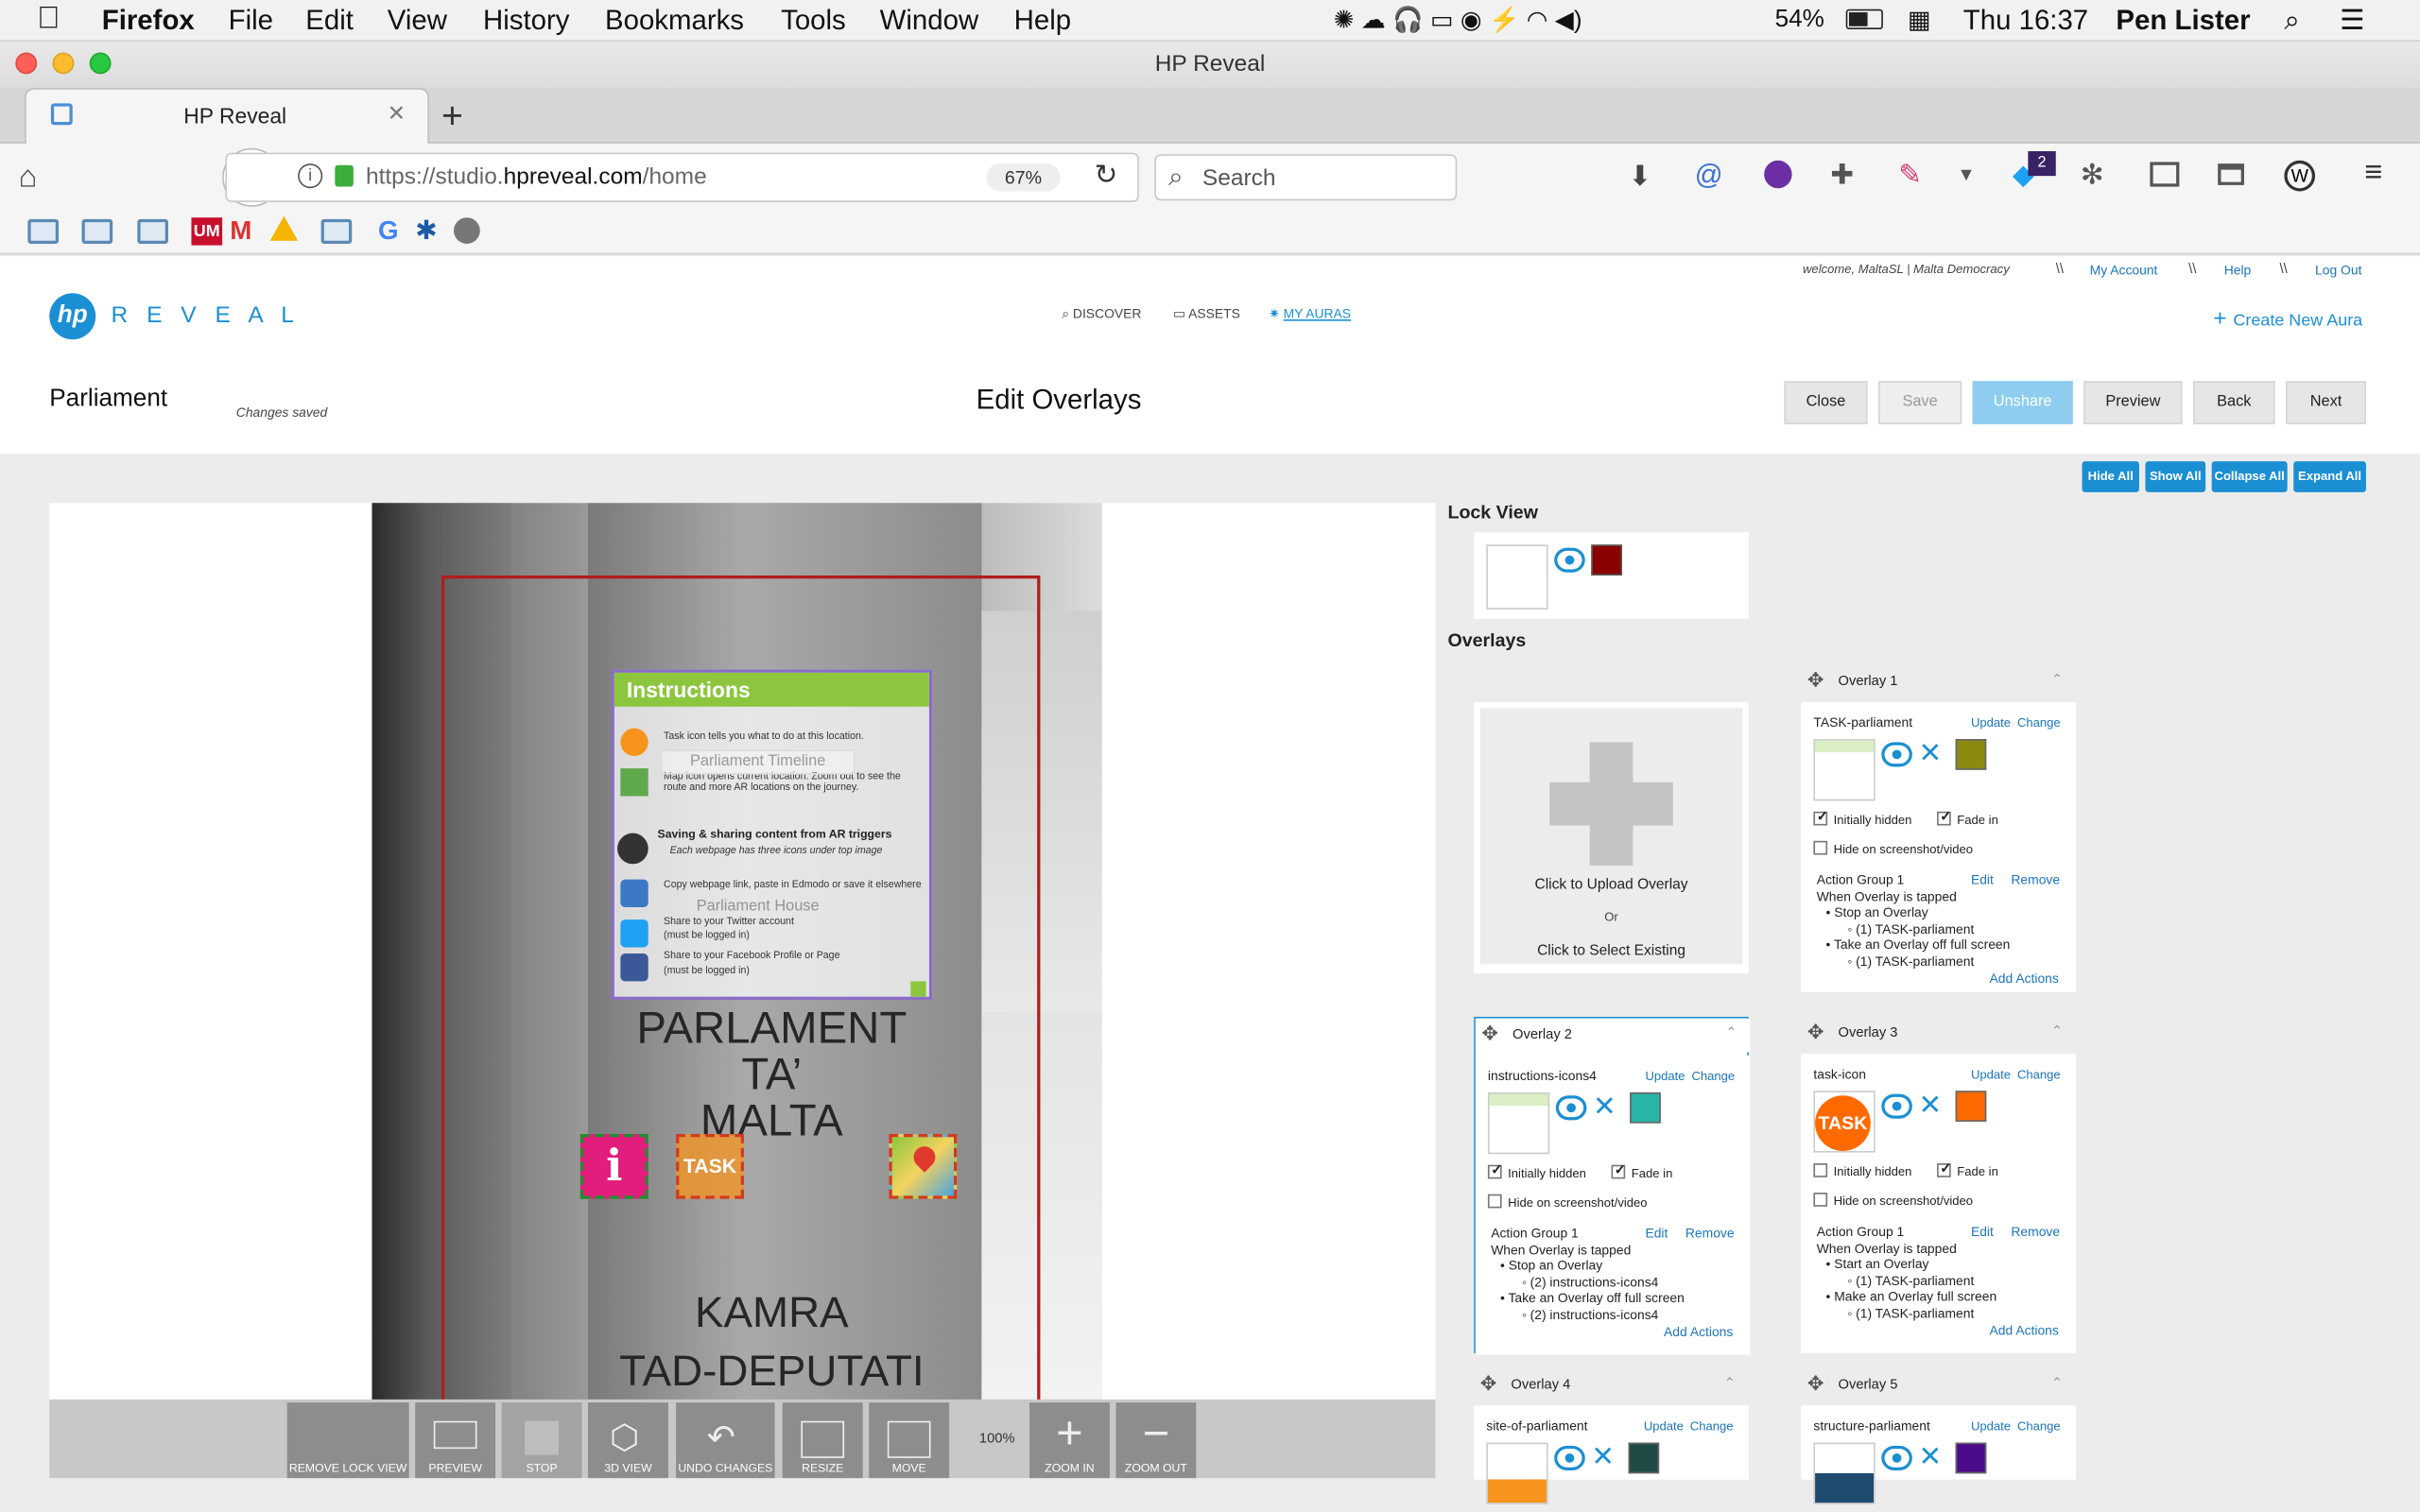  What do you see at coordinates (389, 232) in the screenshot?
I see `google-icon: G` at bounding box center [389, 232].